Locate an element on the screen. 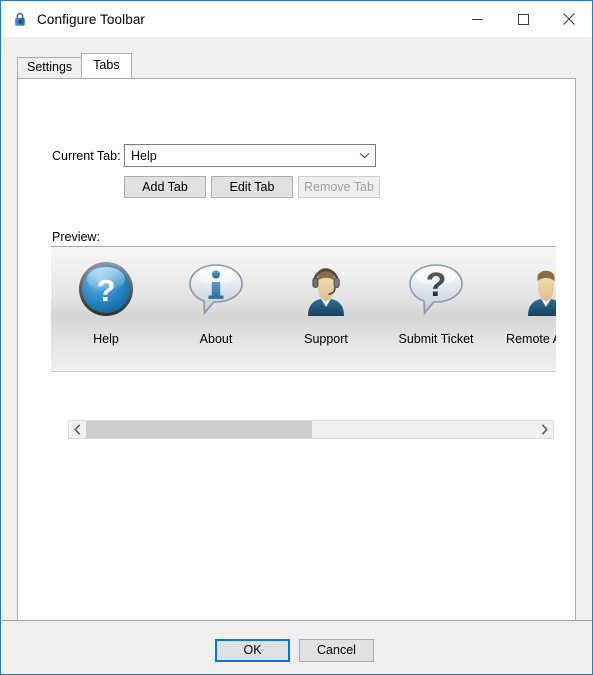 The height and width of the screenshot is (675, 593). close-button is located at coordinates (569, 19).